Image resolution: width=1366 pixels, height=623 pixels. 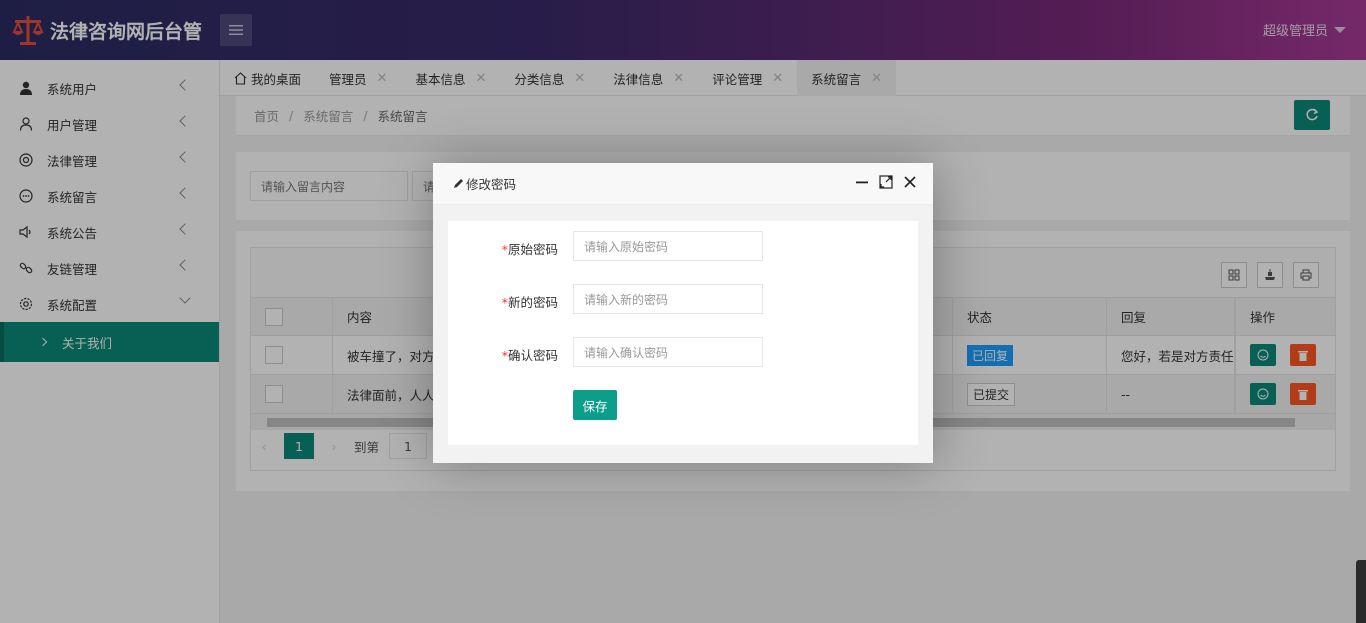 I want to click on form-row-old-password: *原始密码 请输入原始密码, so click(x=683, y=246).